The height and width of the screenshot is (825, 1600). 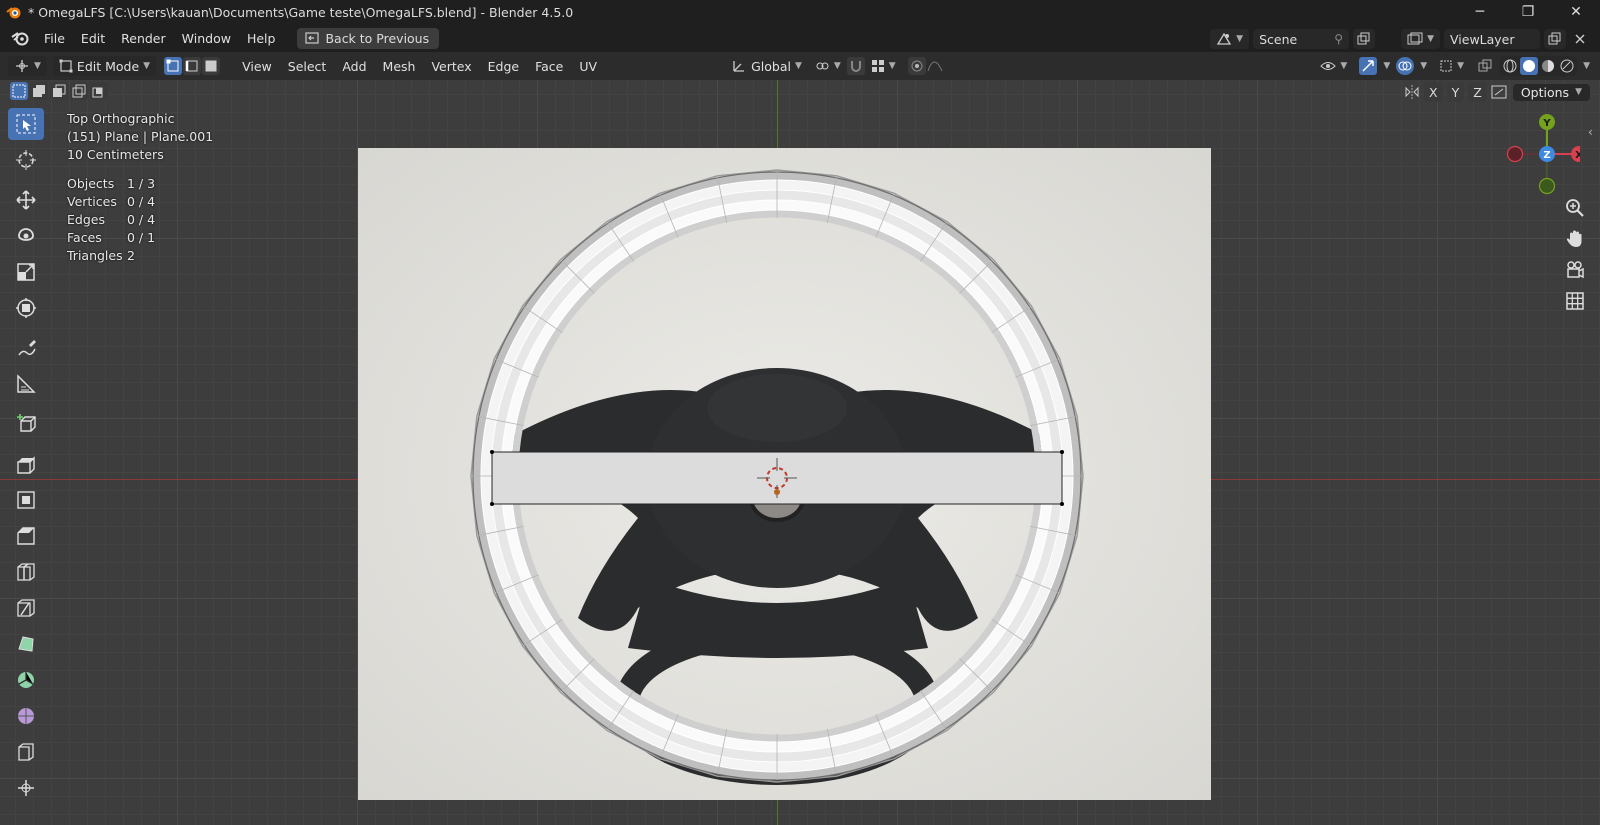 I want to click on options-dropdown: Options ▼, so click(x=1551, y=92).